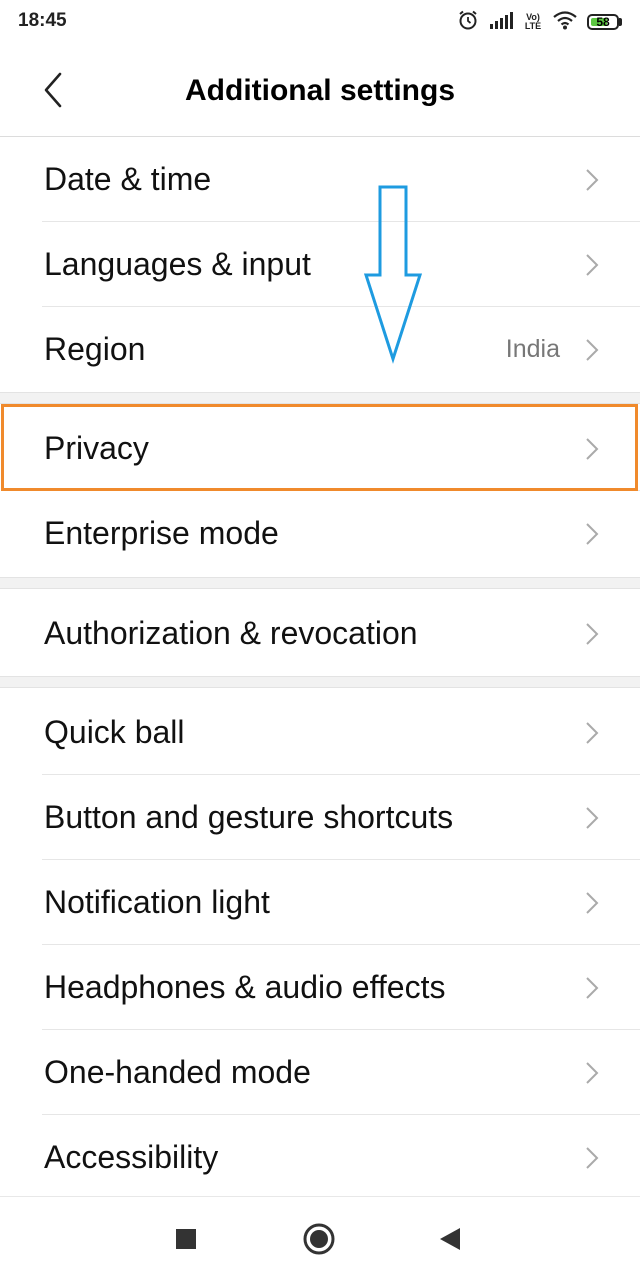 The height and width of the screenshot is (1280, 640). What do you see at coordinates (320, 533) in the screenshot?
I see `settings-row-enterprise-mode: Enterprise mode` at bounding box center [320, 533].